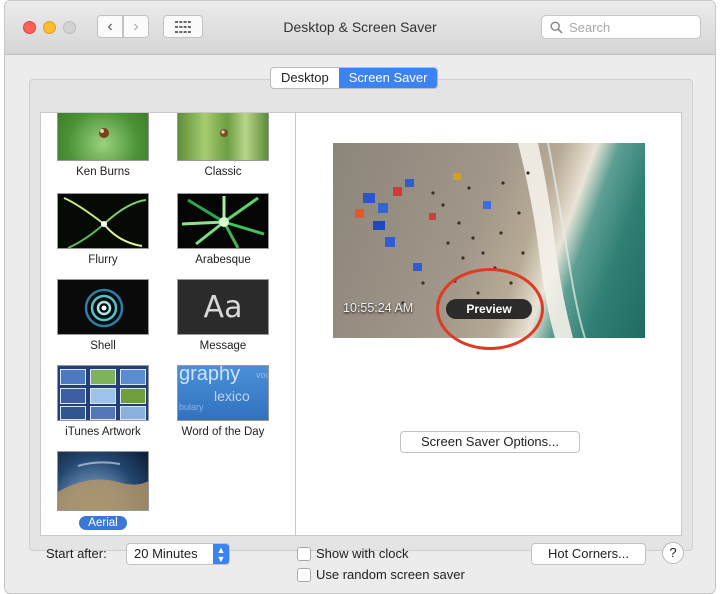 This screenshot has height=594, width=720. I want to click on tab-bar: Desktop Screen Saver, so click(354, 78).